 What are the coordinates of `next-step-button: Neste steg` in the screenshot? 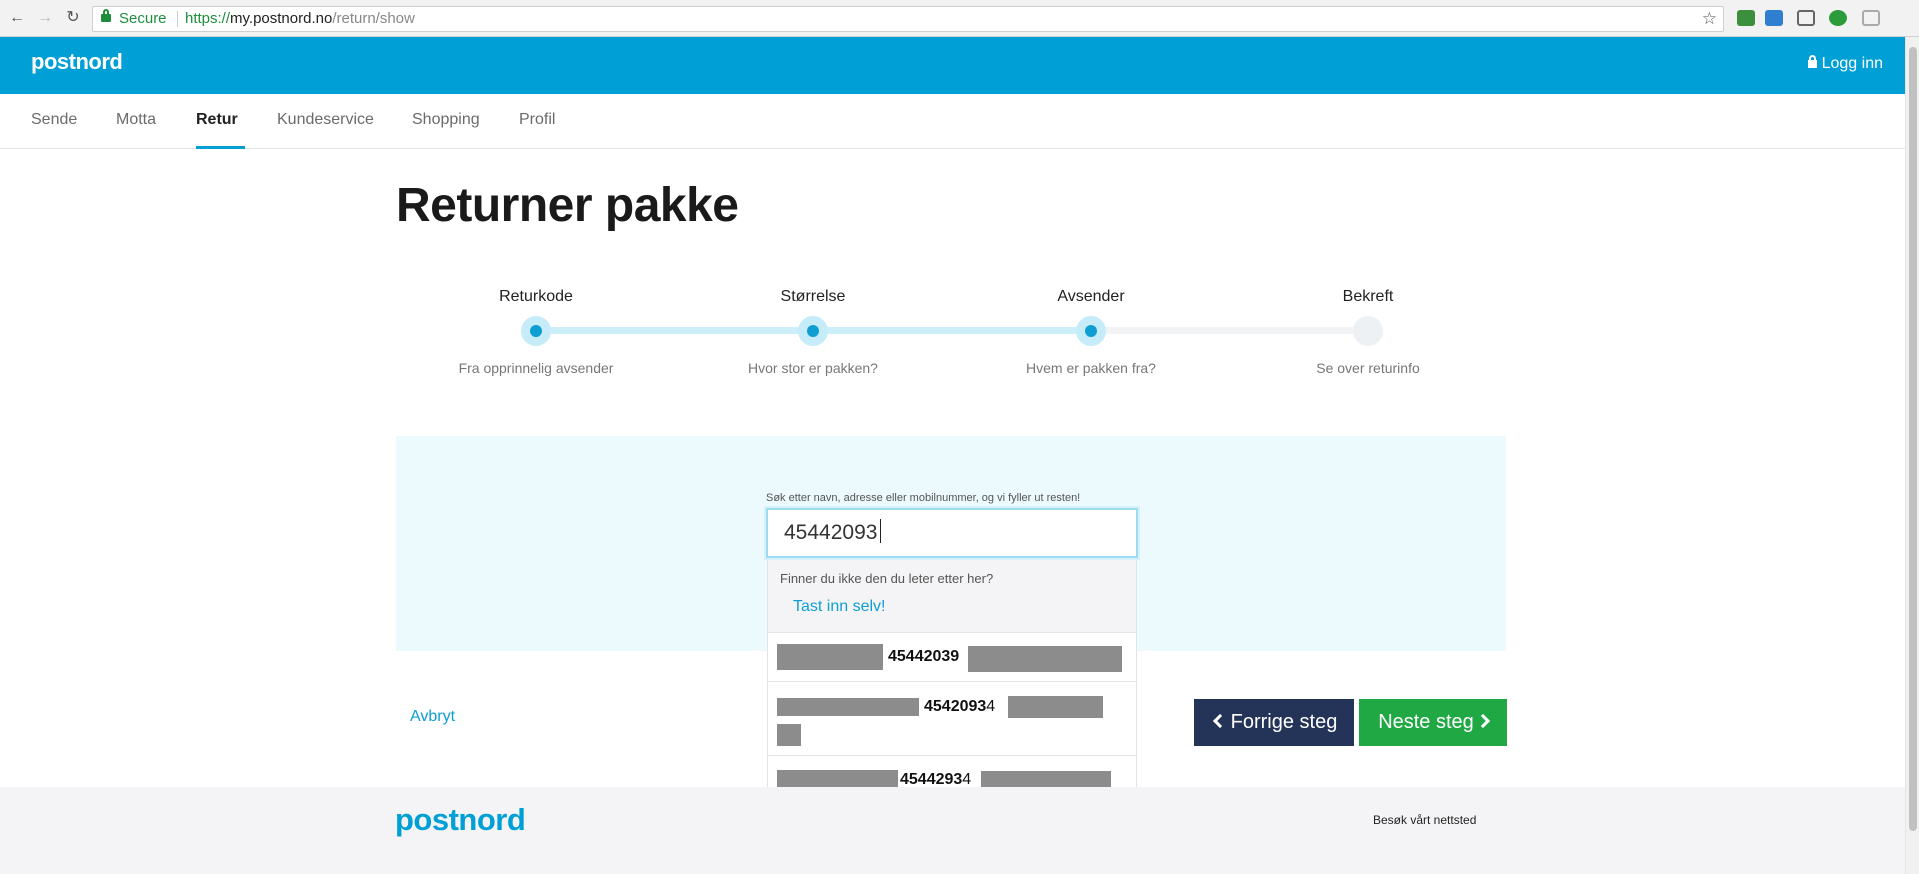 It's located at (1433, 722).